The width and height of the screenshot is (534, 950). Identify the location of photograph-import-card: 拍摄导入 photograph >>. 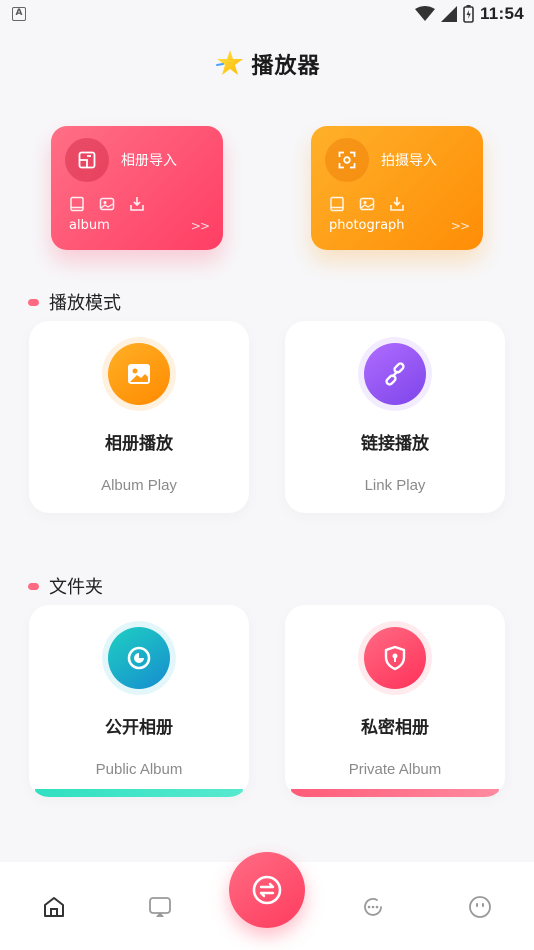
(397, 188).